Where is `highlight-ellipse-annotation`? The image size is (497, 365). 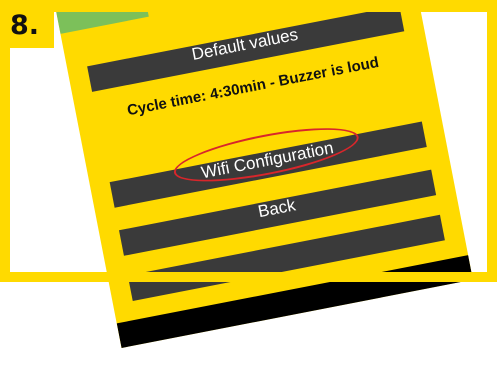 highlight-ellipse-annotation is located at coordinates (266, 155).